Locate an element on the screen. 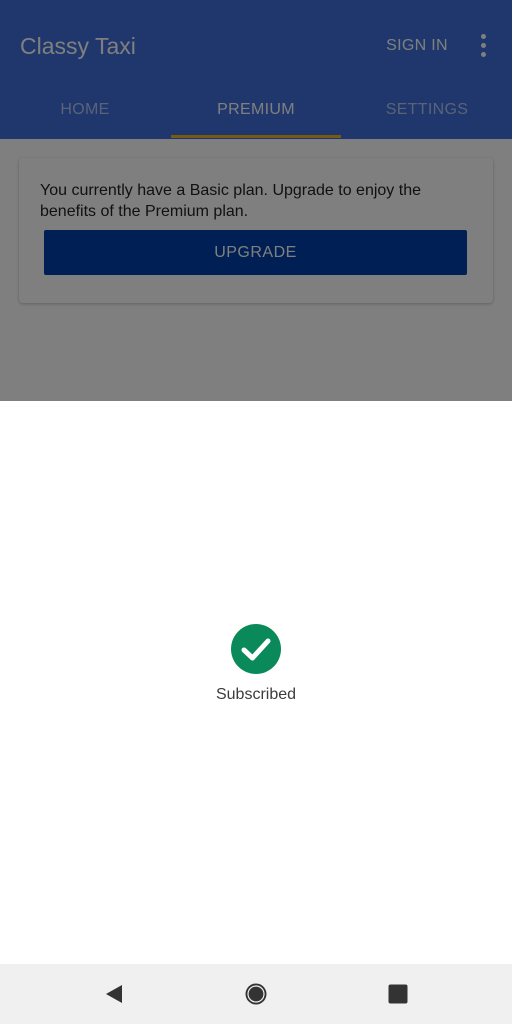  system-navigation-bar is located at coordinates (256, 994).